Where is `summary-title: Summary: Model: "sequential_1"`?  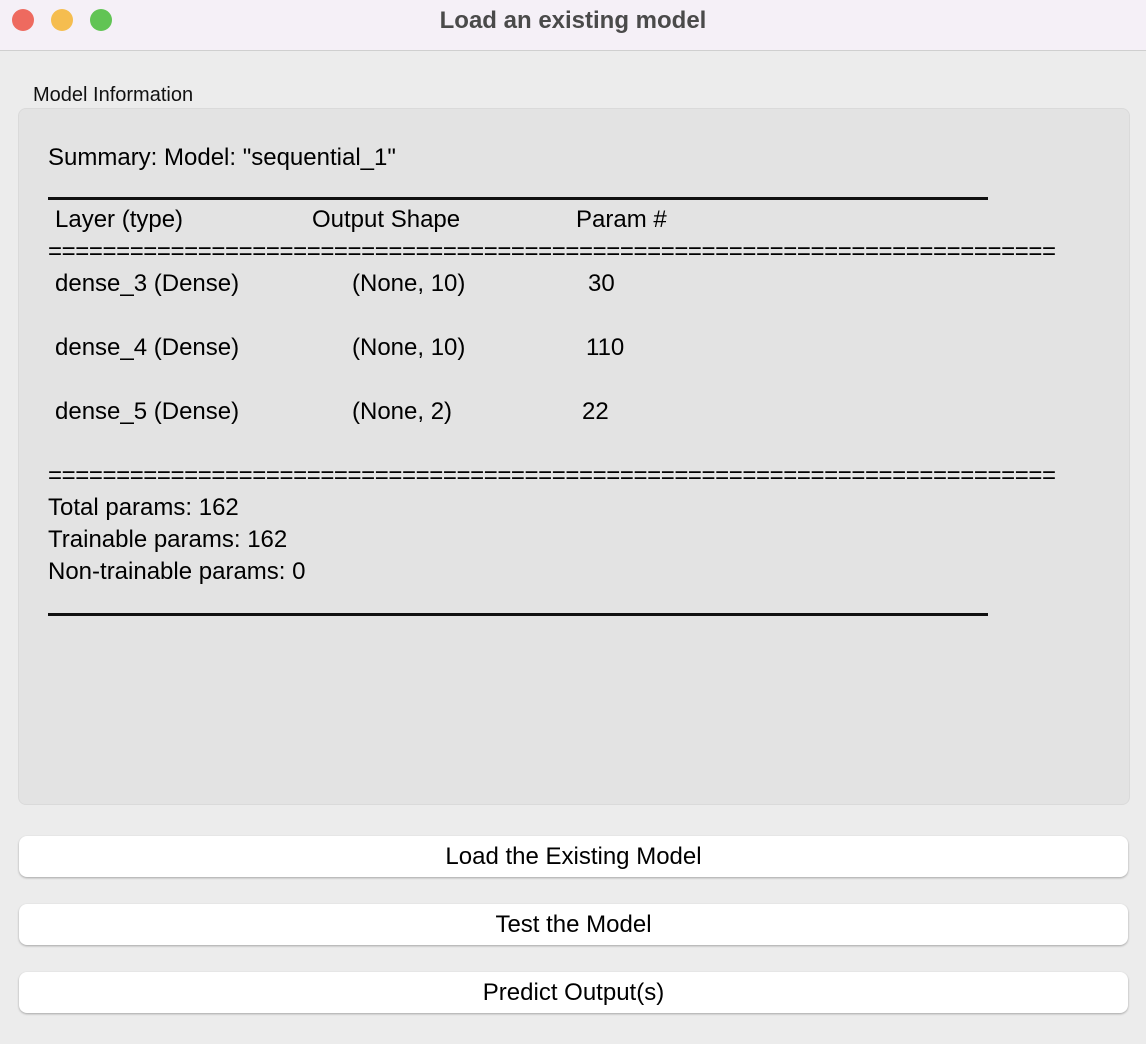 summary-title: Summary: Model: "sequential_1" is located at coordinates (222, 157).